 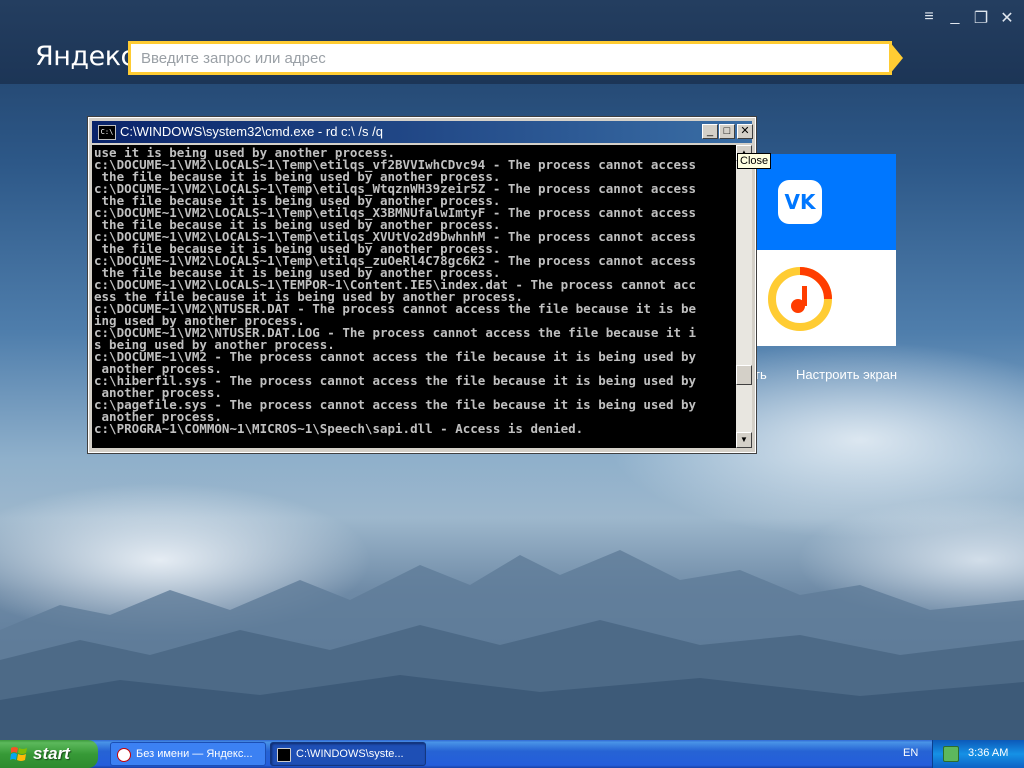 I want to click on customize-screen-link: Настроить экран, so click(x=846, y=374).